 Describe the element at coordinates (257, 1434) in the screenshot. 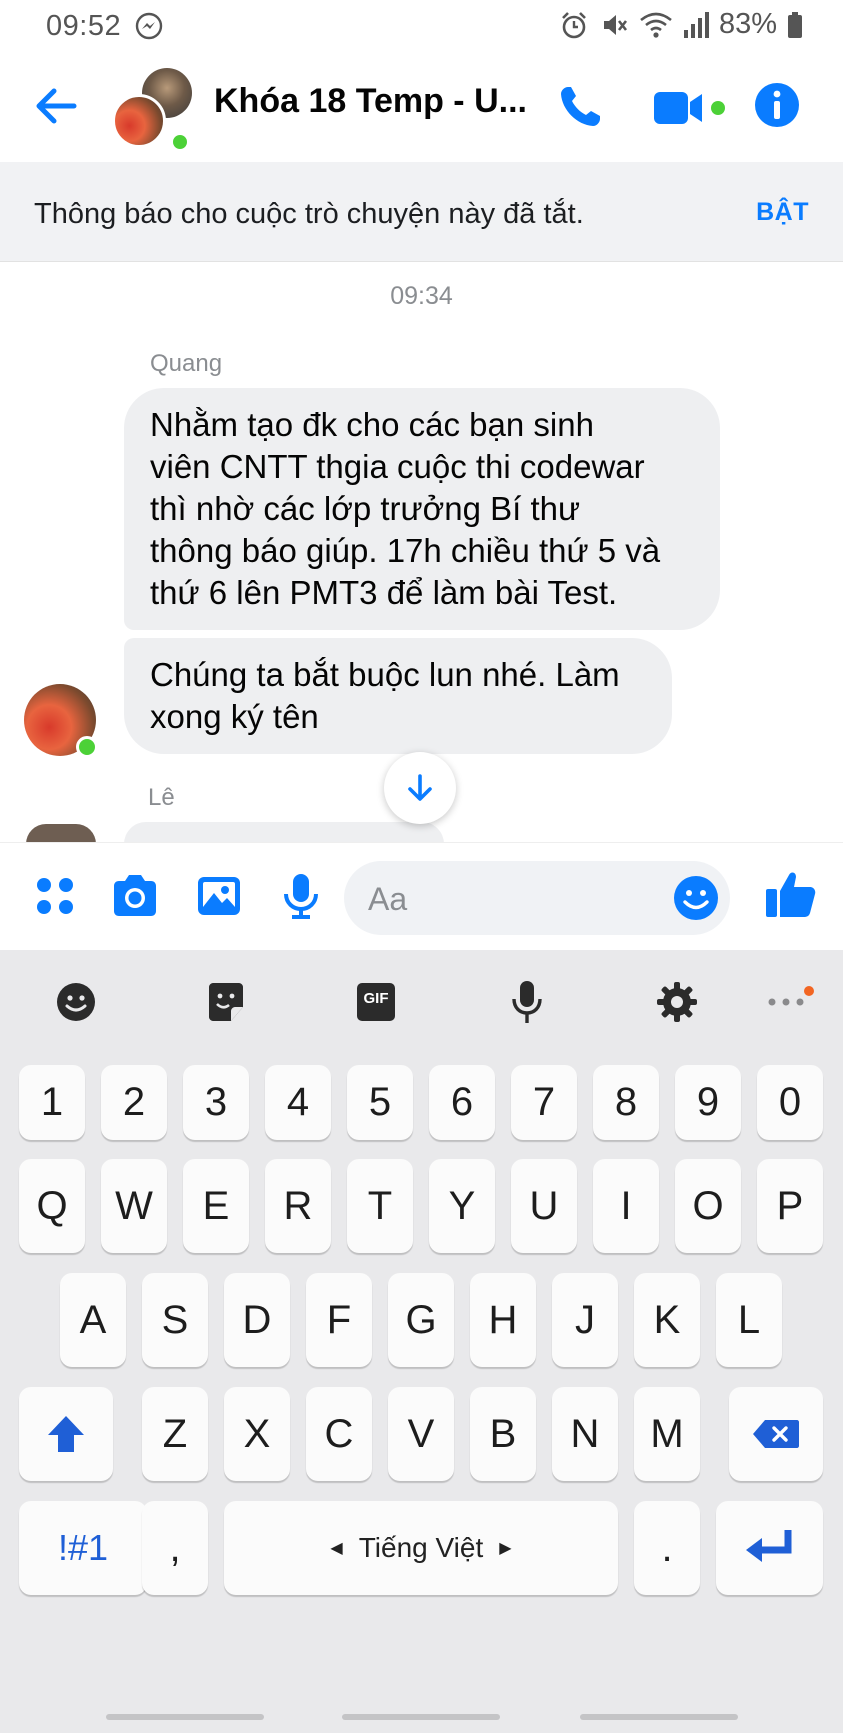

I see `key-x: X` at that location.